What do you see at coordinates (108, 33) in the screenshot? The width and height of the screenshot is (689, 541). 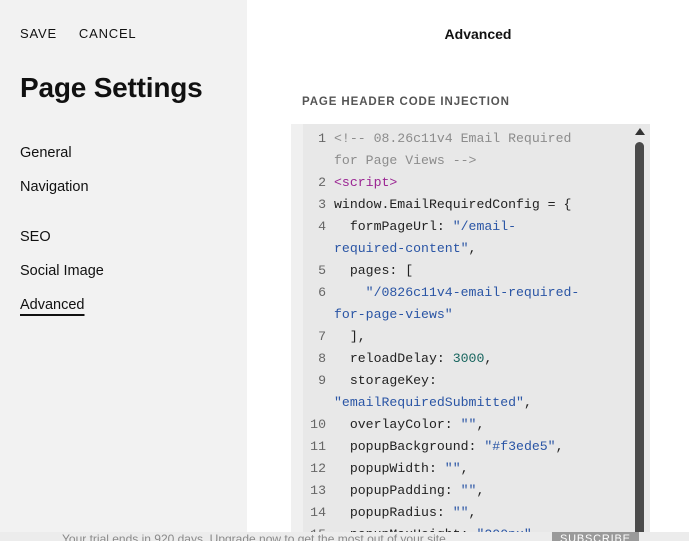 I see `cancel-button: CANCEL` at bounding box center [108, 33].